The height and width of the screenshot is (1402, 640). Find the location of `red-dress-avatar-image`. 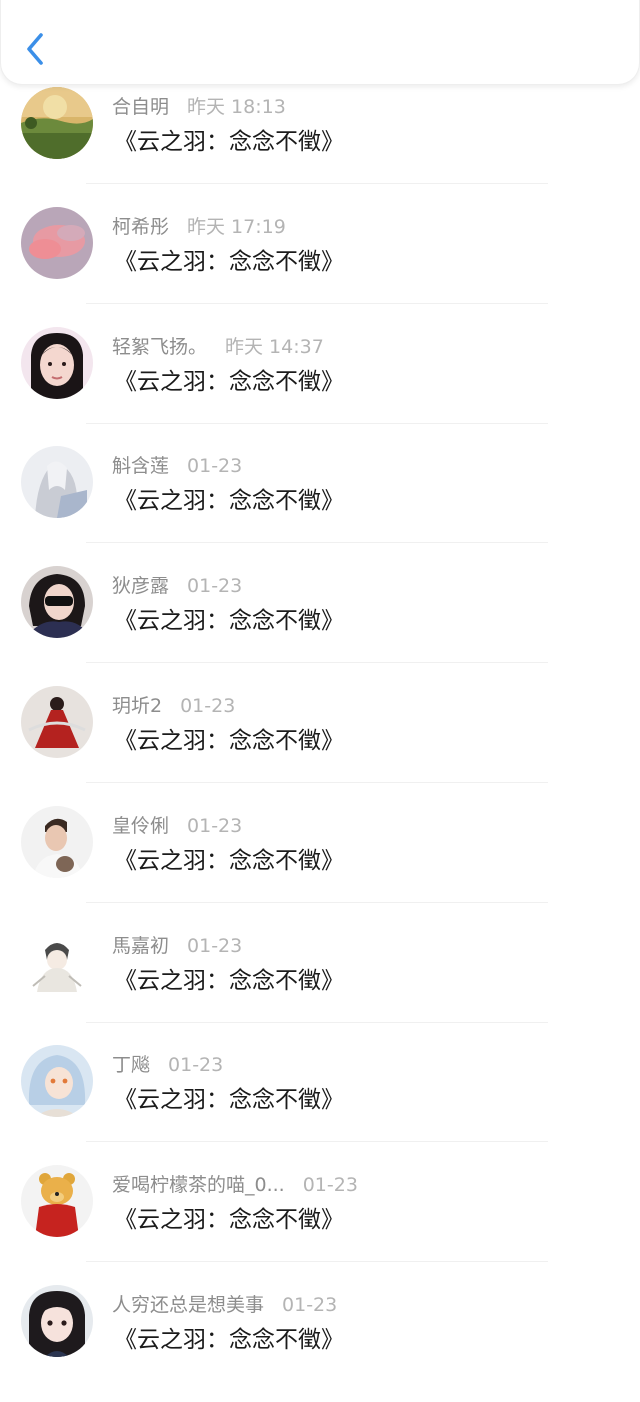

red-dress-avatar-image is located at coordinates (57, 721).